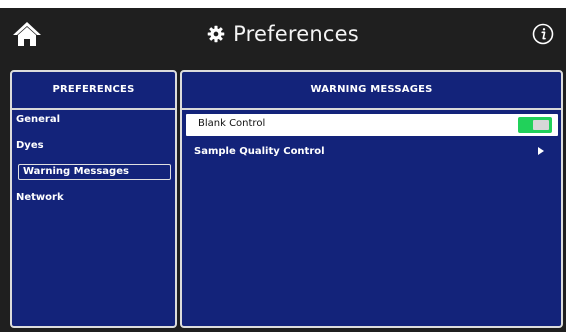  I want to click on blank-control-row: Blank Control, so click(372, 125).